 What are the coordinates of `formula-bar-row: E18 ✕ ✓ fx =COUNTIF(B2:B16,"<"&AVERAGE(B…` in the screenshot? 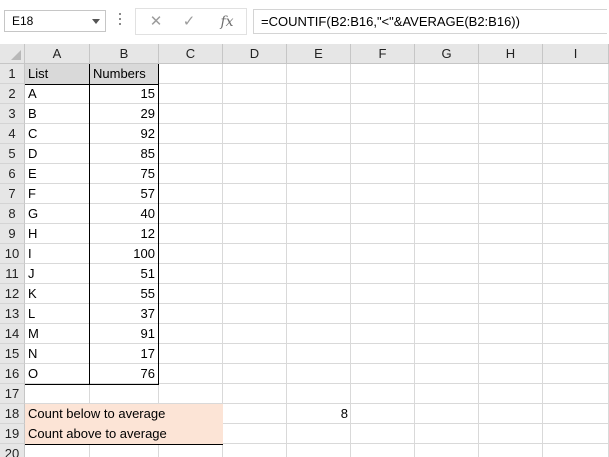 It's located at (304, 22).